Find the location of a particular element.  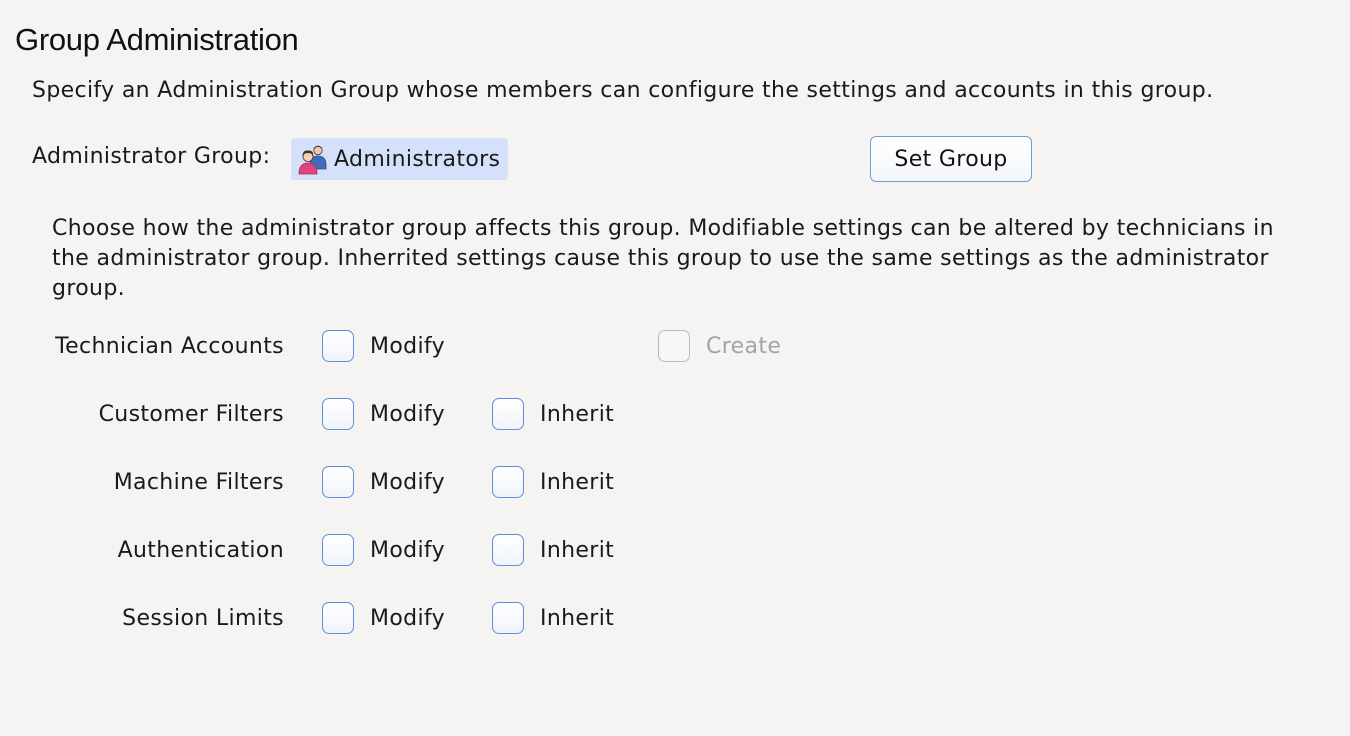

session-limits-inherit-checkbox is located at coordinates (508, 618).